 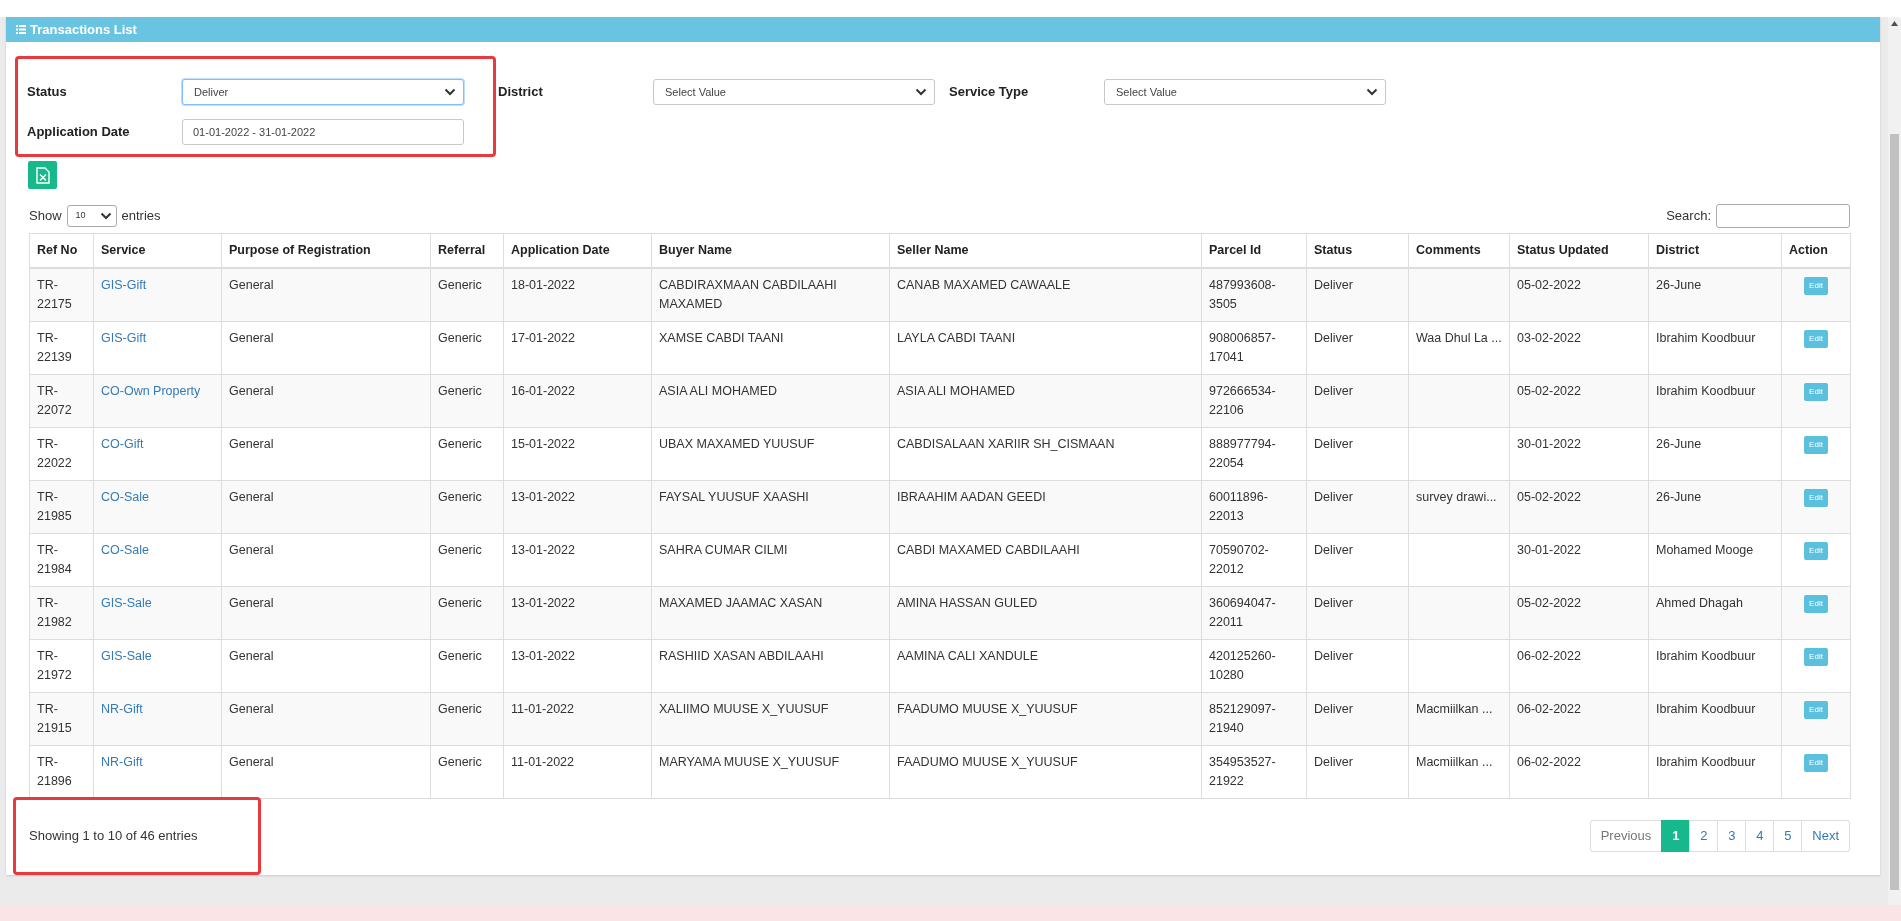 What do you see at coordinates (45, 215) in the screenshot?
I see `length-label: Show` at bounding box center [45, 215].